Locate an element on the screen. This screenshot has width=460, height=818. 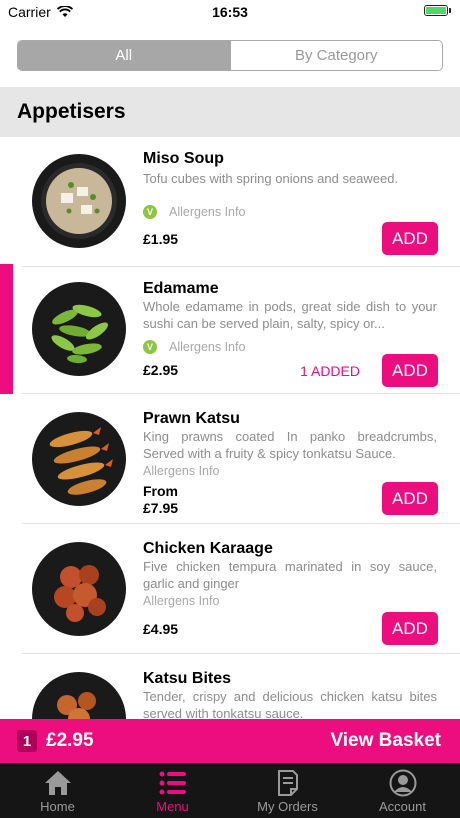
basket-total: £2.95 is located at coordinates (70, 740).